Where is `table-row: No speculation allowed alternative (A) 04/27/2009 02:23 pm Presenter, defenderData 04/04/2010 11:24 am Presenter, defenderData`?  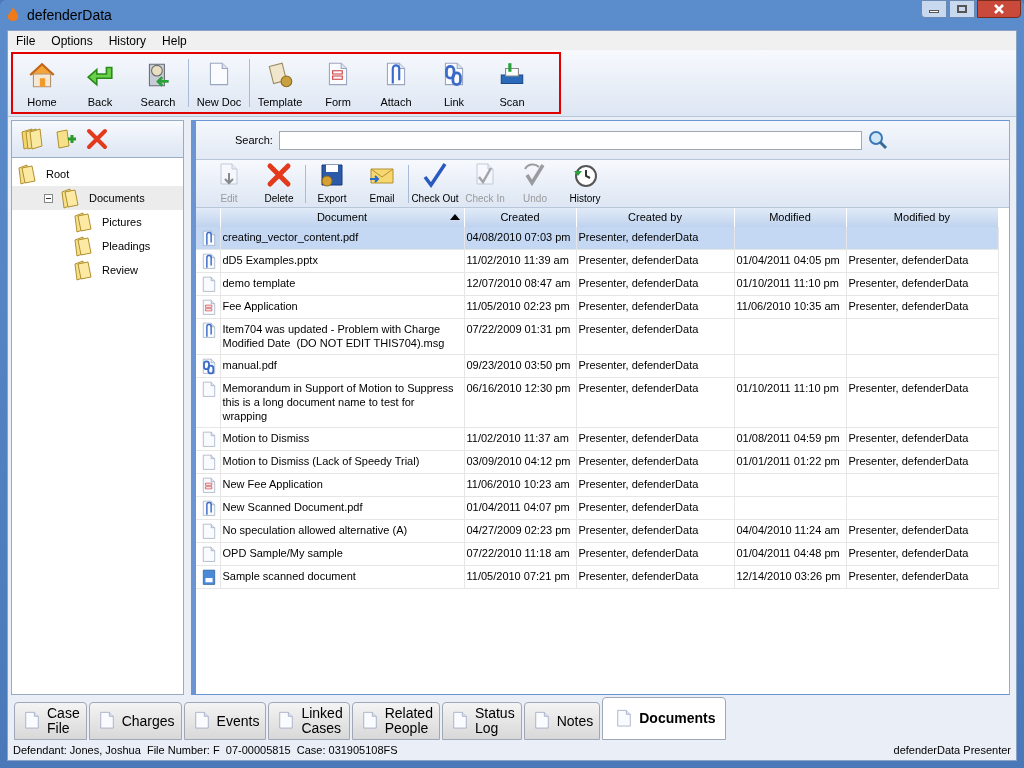 table-row: No speculation allowed alternative (A) 04/27/2009 02:23 pm Presenter, defenderData 04/04/2010 11:24 am Presenter, defenderData is located at coordinates (597, 531).